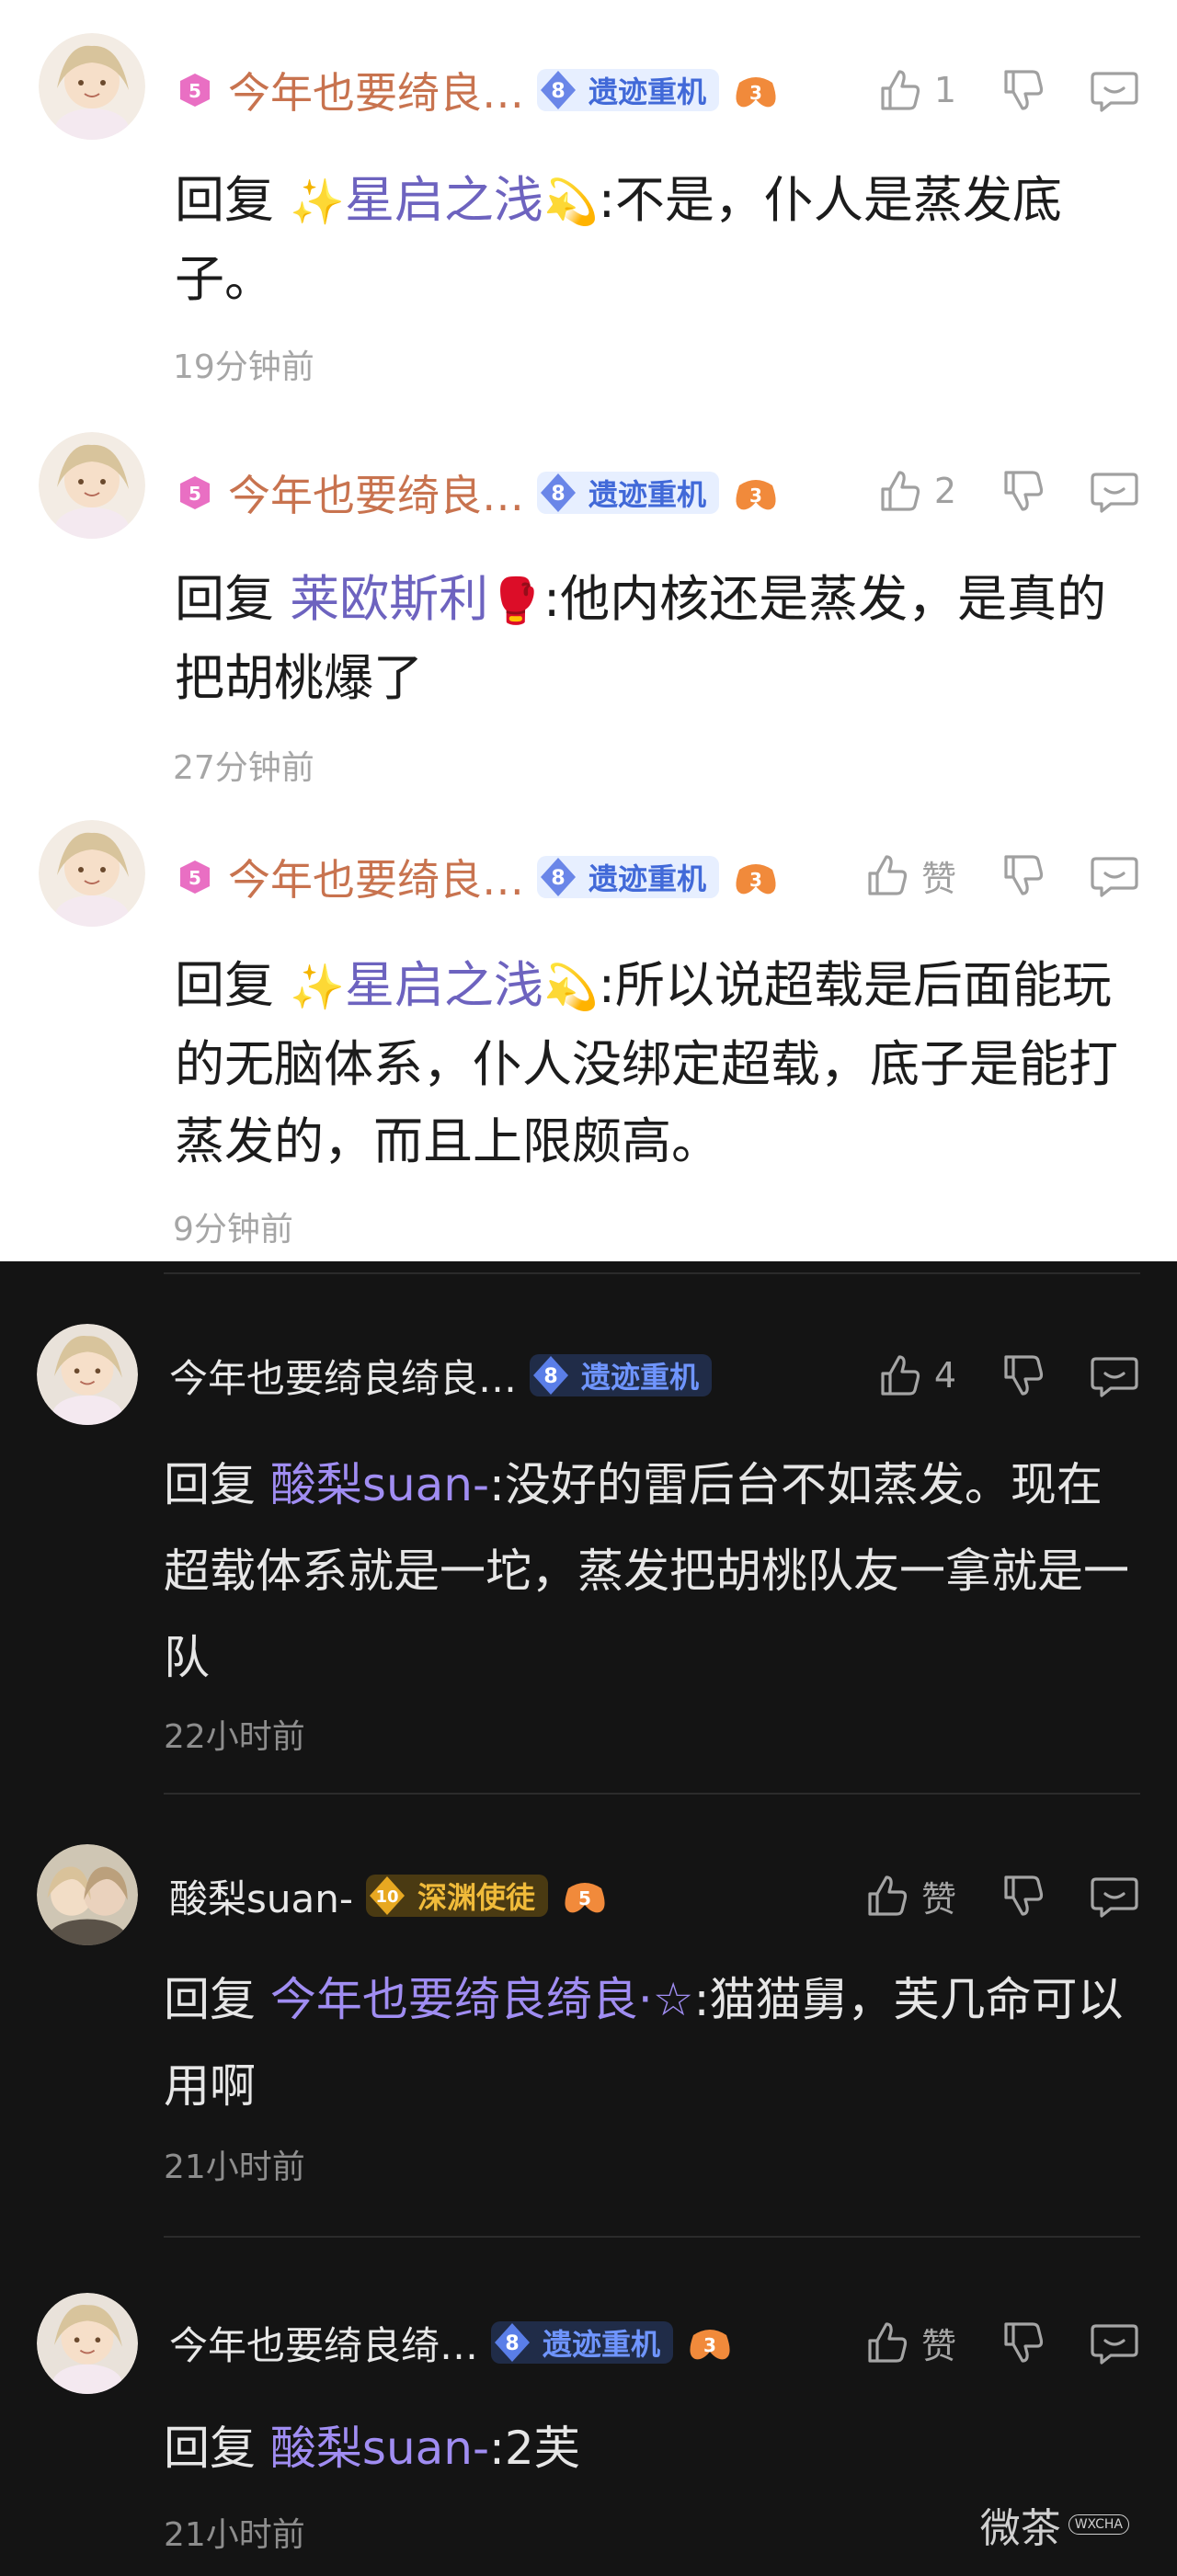  What do you see at coordinates (261, 1896) in the screenshot?
I see `username: 酸梨suan-` at bounding box center [261, 1896].